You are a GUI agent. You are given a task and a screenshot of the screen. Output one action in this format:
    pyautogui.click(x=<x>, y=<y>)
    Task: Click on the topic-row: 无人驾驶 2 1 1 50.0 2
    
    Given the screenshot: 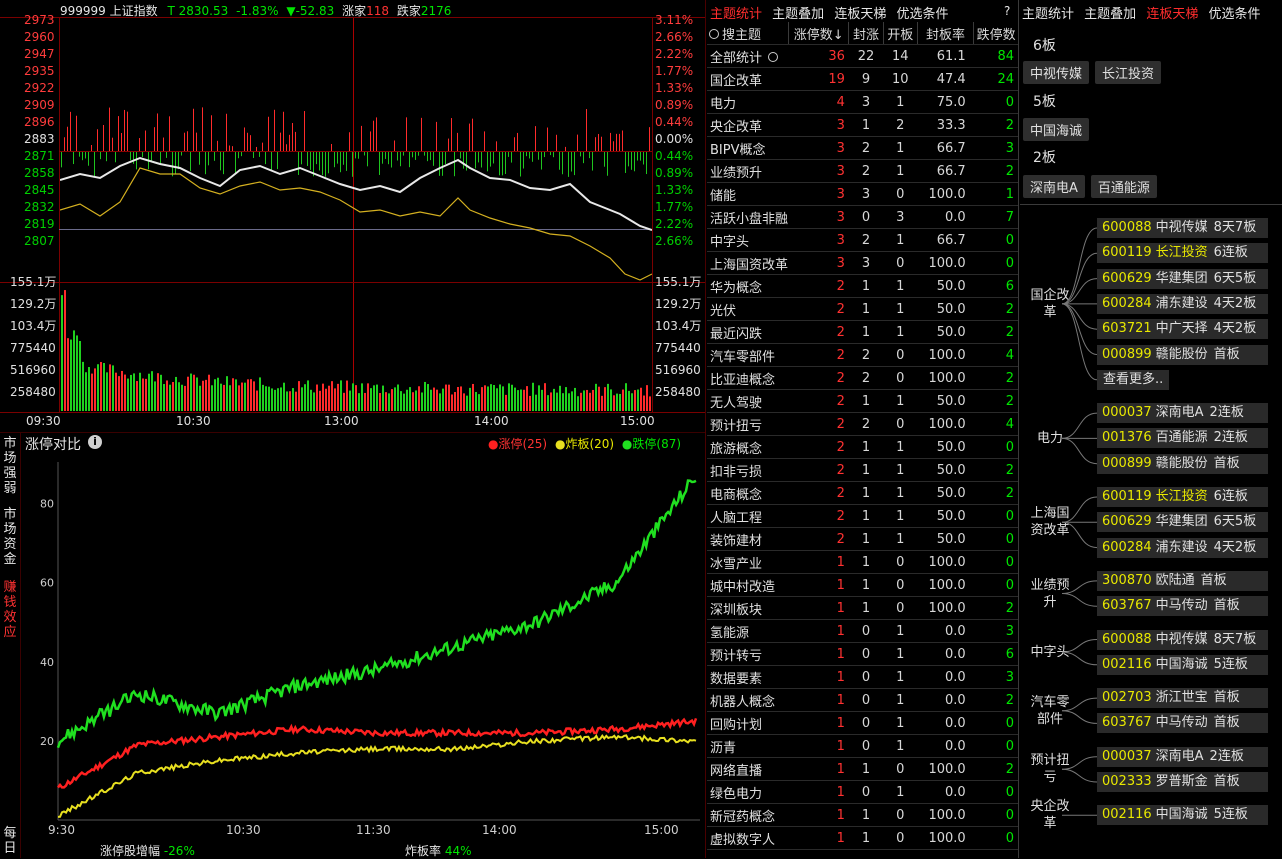 What is the action you would take?
    pyautogui.click(x=862, y=401)
    